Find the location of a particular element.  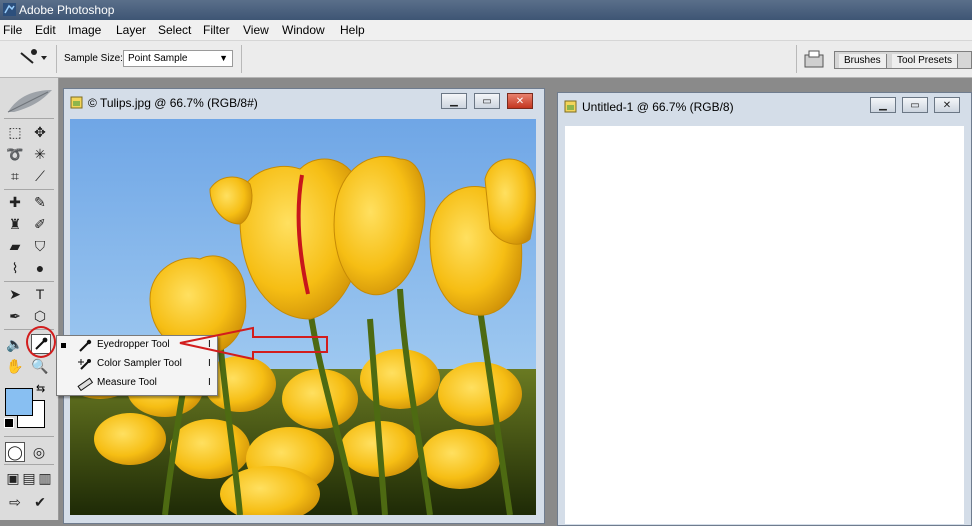

flyout-item-measure: Measure Tool I is located at coordinates (137, 383).